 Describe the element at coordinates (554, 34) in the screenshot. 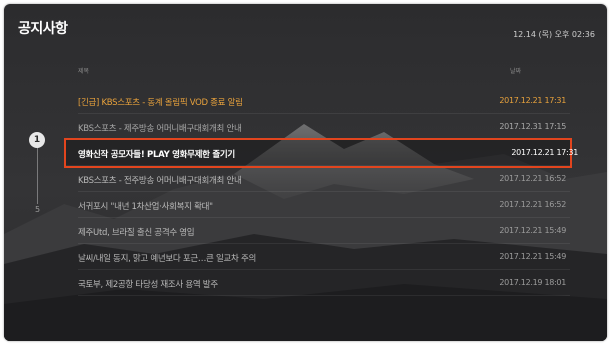

I see `clock-datetime: 12.14 (목) 오후 02:36` at that location.